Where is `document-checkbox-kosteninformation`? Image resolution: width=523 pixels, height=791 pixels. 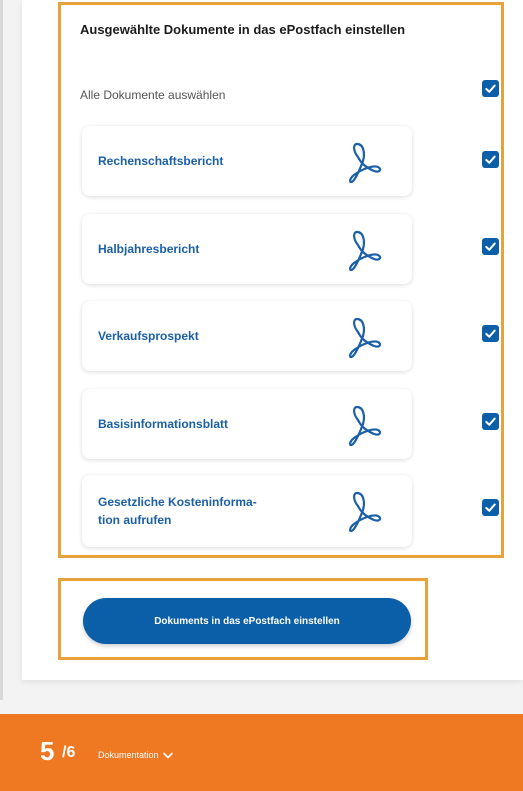
document-checkbox-kosteninformation is located at coordinates (490, 507).